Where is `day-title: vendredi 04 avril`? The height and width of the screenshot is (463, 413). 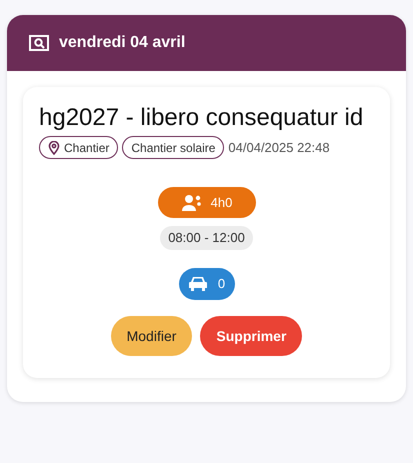
day-title: vendredi 04 avril is located at coordinates (122, 43).